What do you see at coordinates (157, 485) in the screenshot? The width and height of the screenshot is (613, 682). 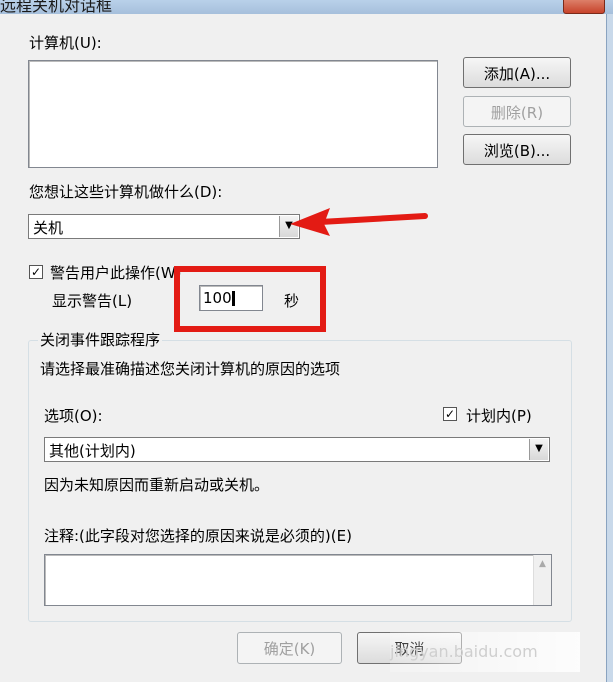 I see `reason-description: 因为未知原因而重新启动或关机。` at bounding box center [157, 485].